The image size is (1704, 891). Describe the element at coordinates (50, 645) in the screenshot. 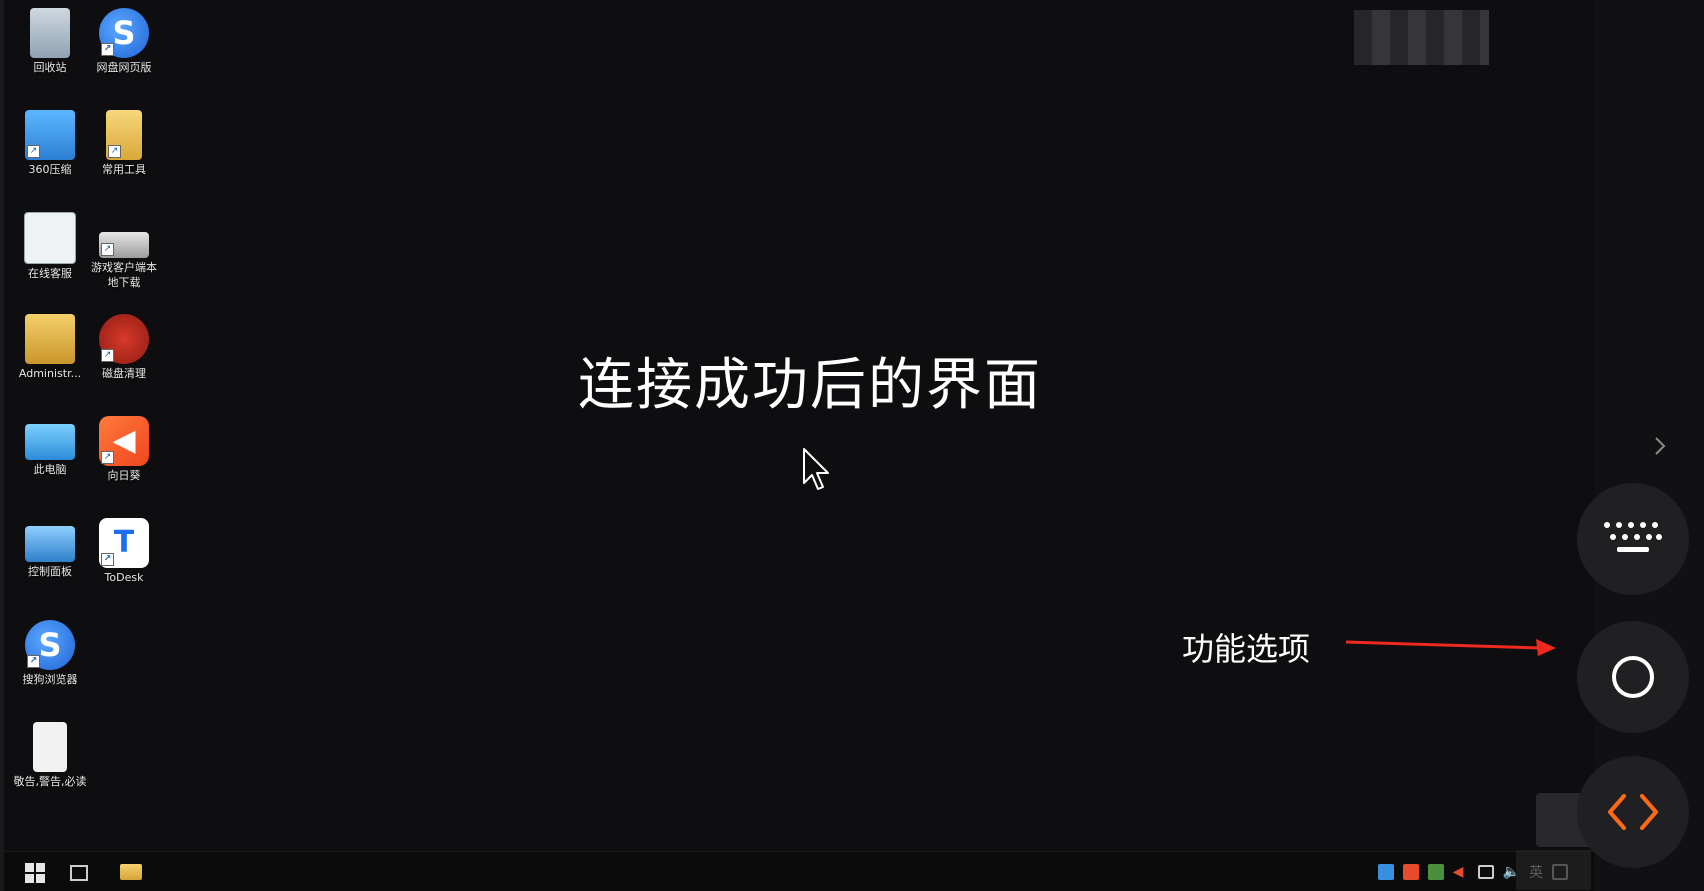

I see `sogou-browser-icon: S ↗` at that location.